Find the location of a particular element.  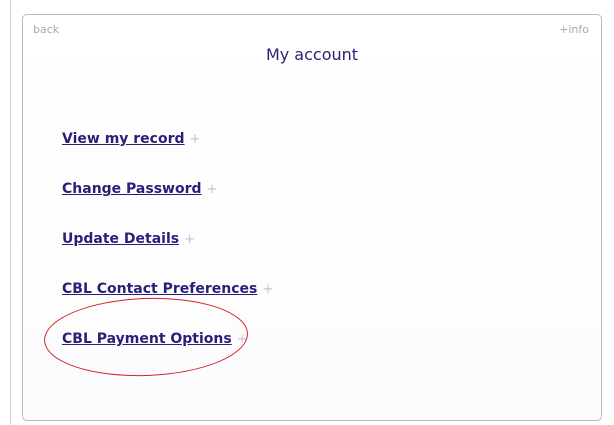

menu-item-cbl-payment-options: CBL Payment Options + is located at coordinates (167, 338).